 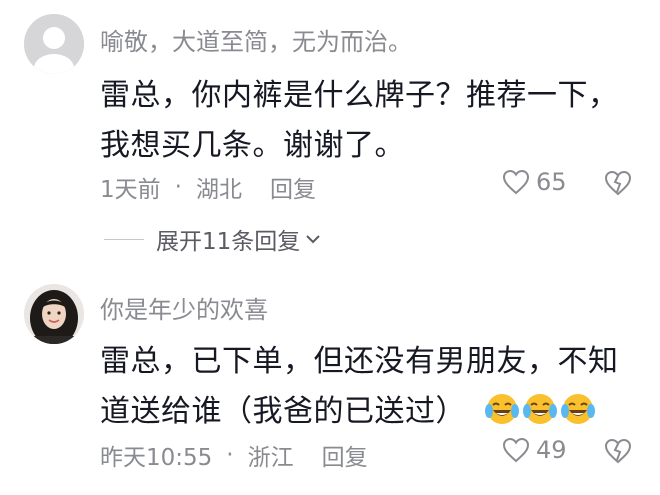 What do you see at coordinates (534, 450) in the screenshot?
I see `like-button: 49` at bounding box center [534, 450].